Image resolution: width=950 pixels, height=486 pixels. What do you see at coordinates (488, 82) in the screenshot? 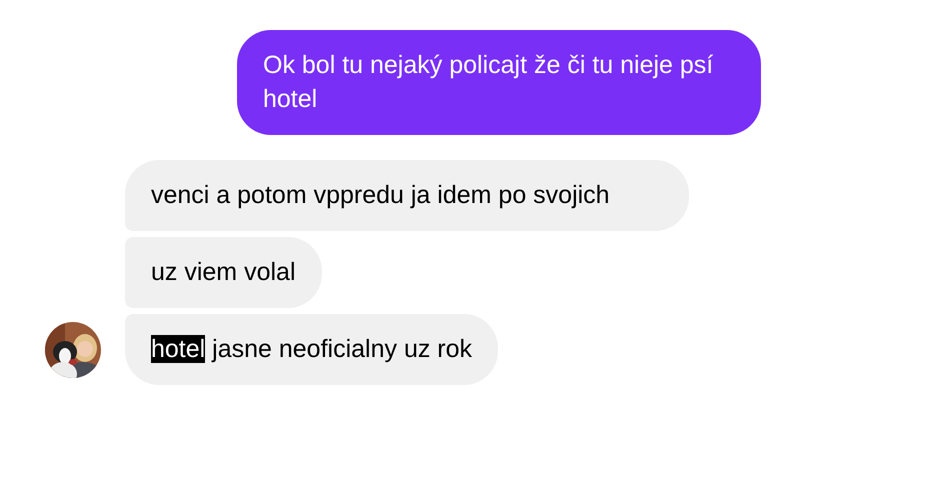
I see `message-text: Ok bol tu nejaký policajt že či tu nieje psí hotel` at bounding box center [488, 82].